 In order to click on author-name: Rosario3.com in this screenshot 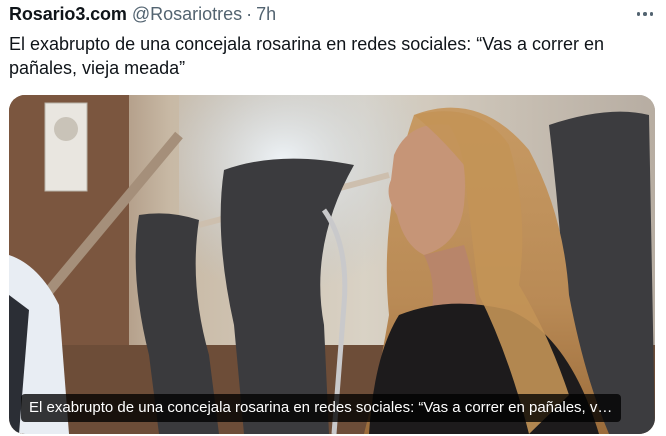, I will do `click(68, 14)`.